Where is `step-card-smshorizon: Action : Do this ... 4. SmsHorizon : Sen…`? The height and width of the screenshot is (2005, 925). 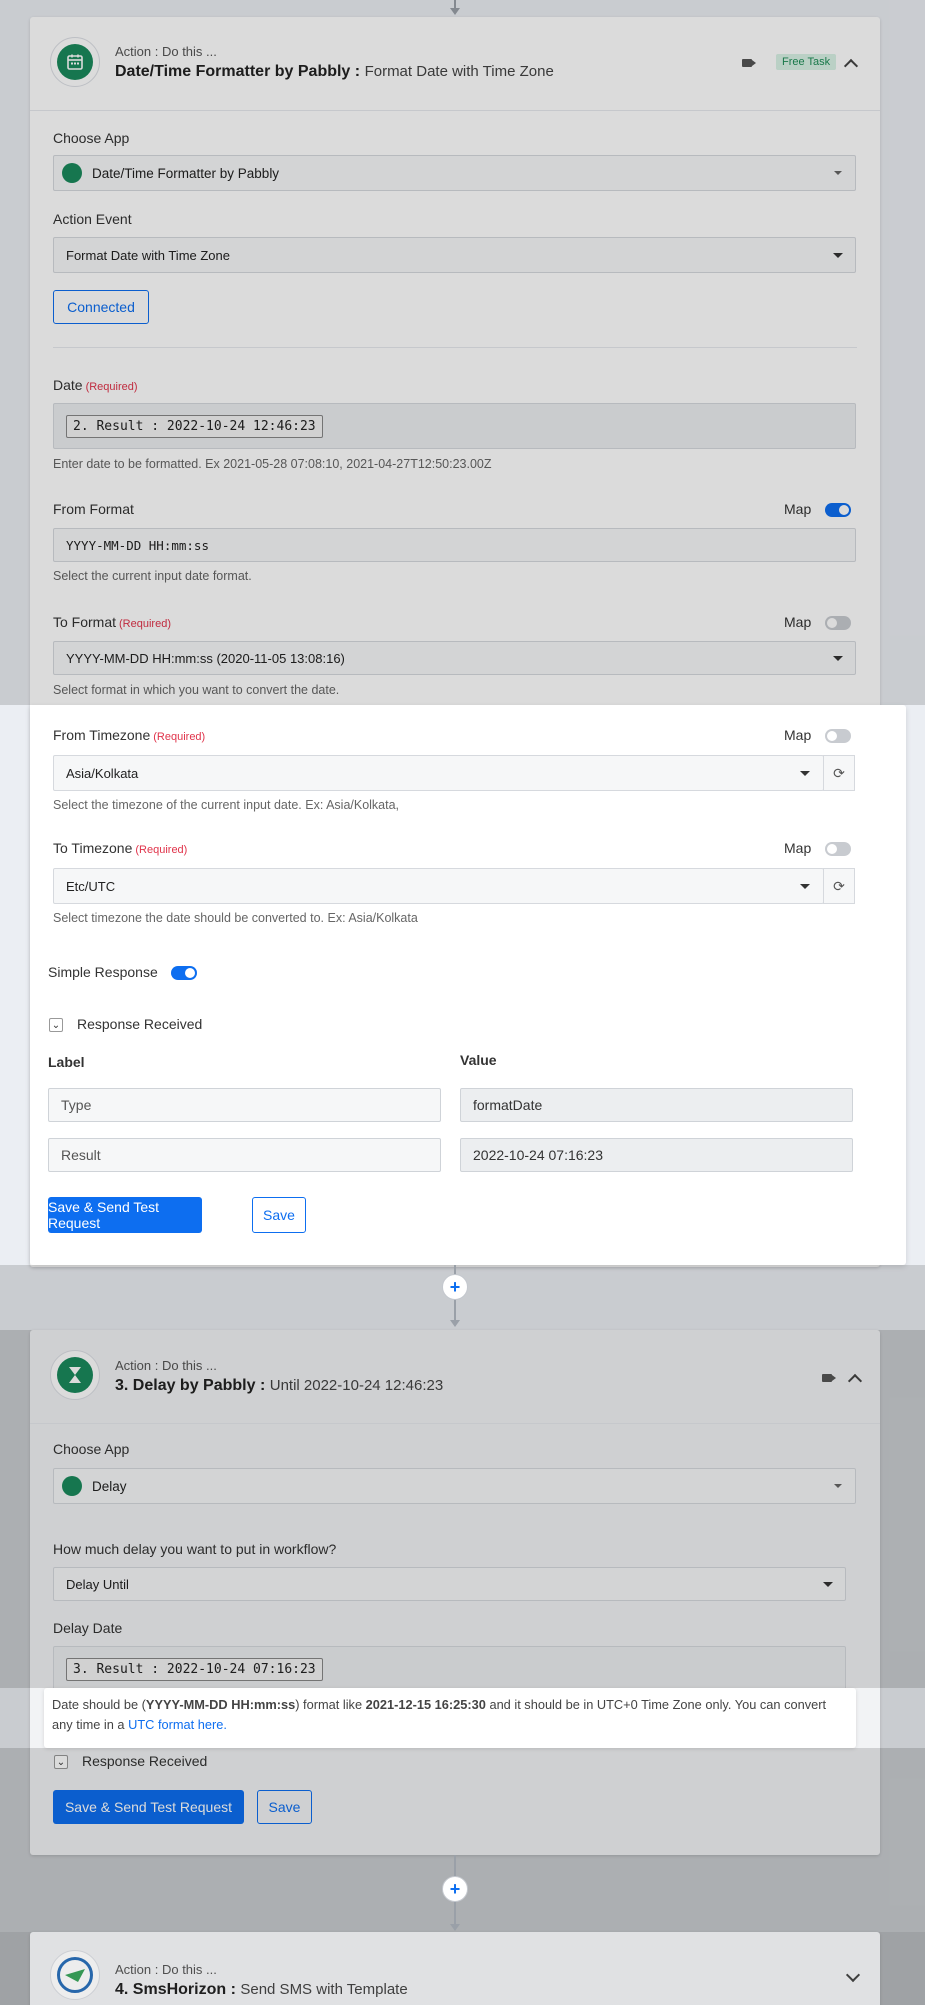
step-card-smshorizon: Action : Do this ... 4. SmsHorizon : Sen… is located at coordinates (455, 1968).